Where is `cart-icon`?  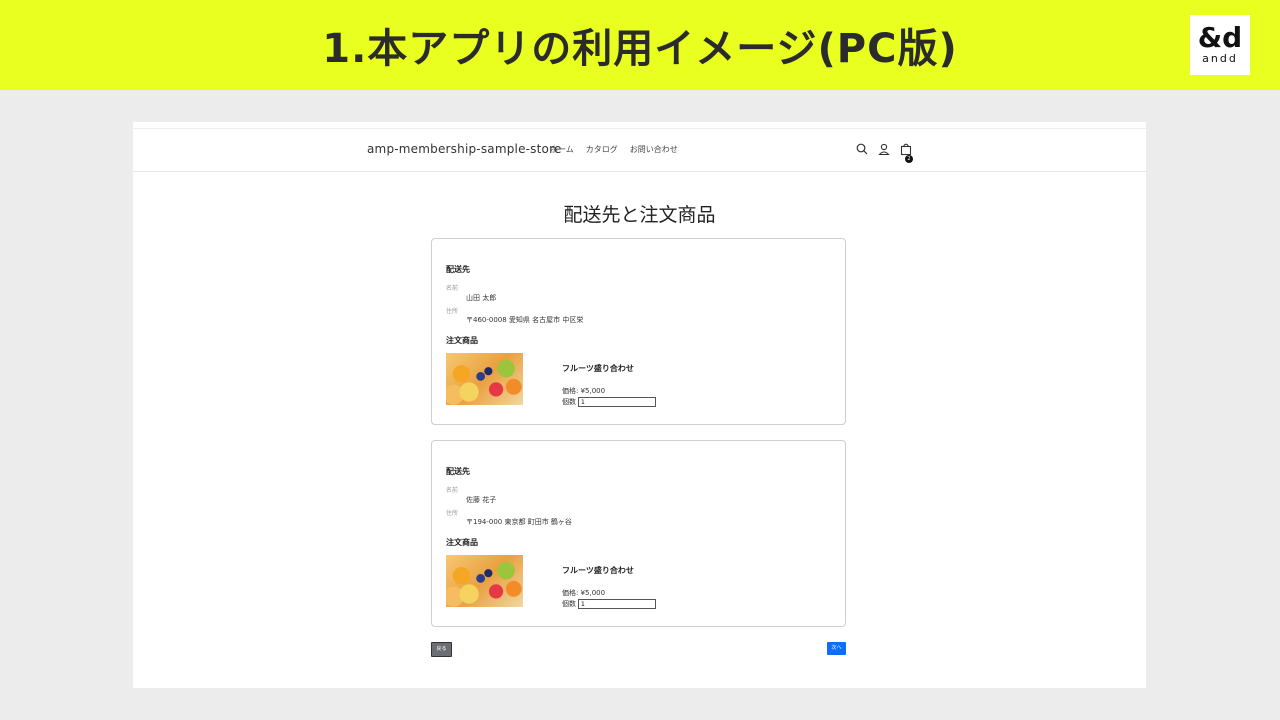
cart-icon is located at coordinates (906, 149).